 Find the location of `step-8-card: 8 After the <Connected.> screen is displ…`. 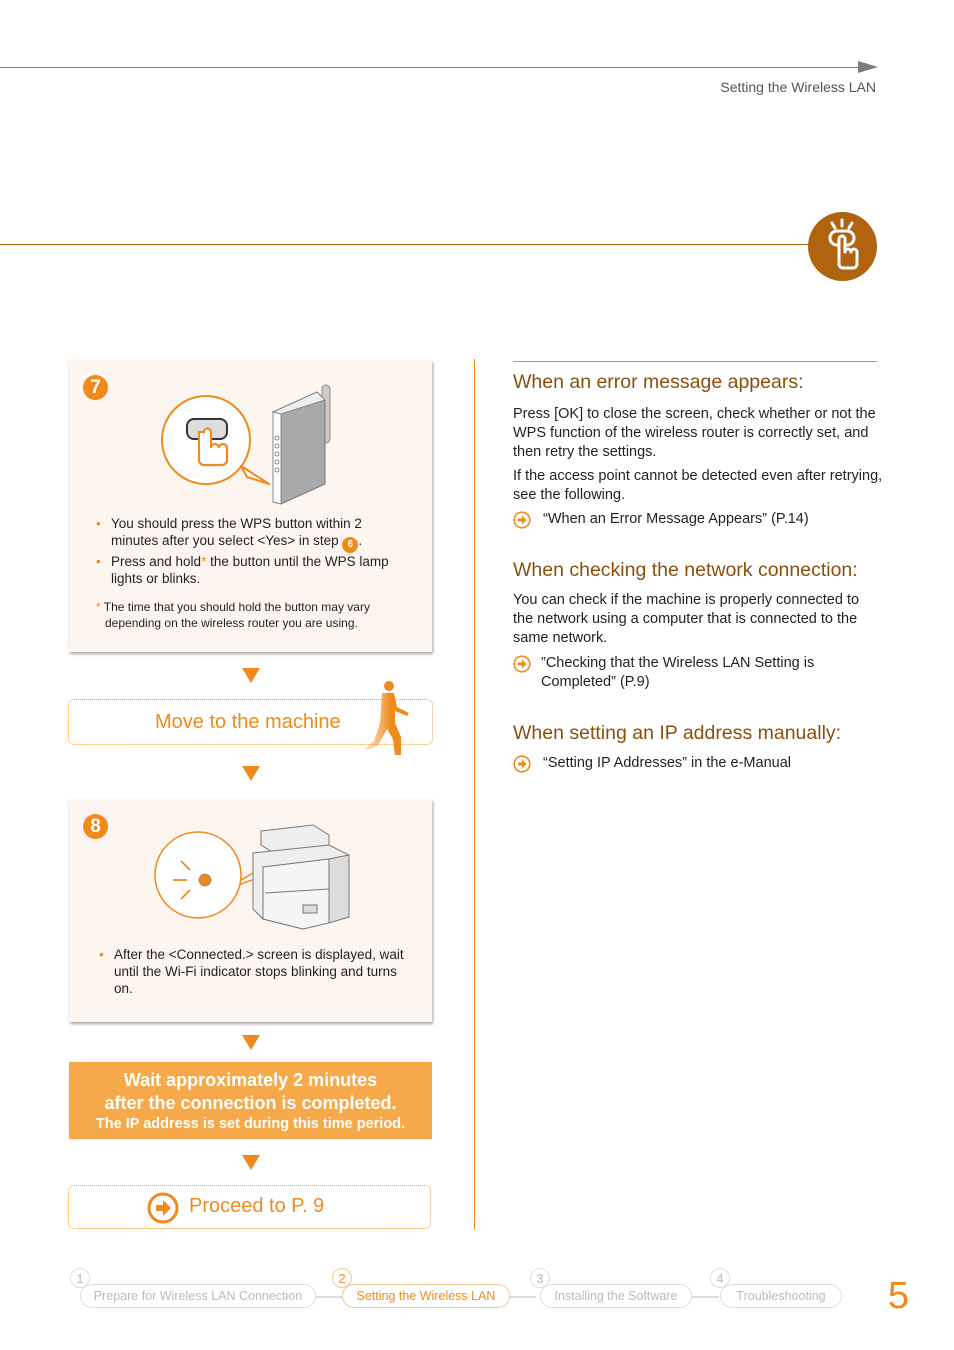

step-8-card: 8 After the <Connected.> screen is displ… is located at coordinates (250, 910).